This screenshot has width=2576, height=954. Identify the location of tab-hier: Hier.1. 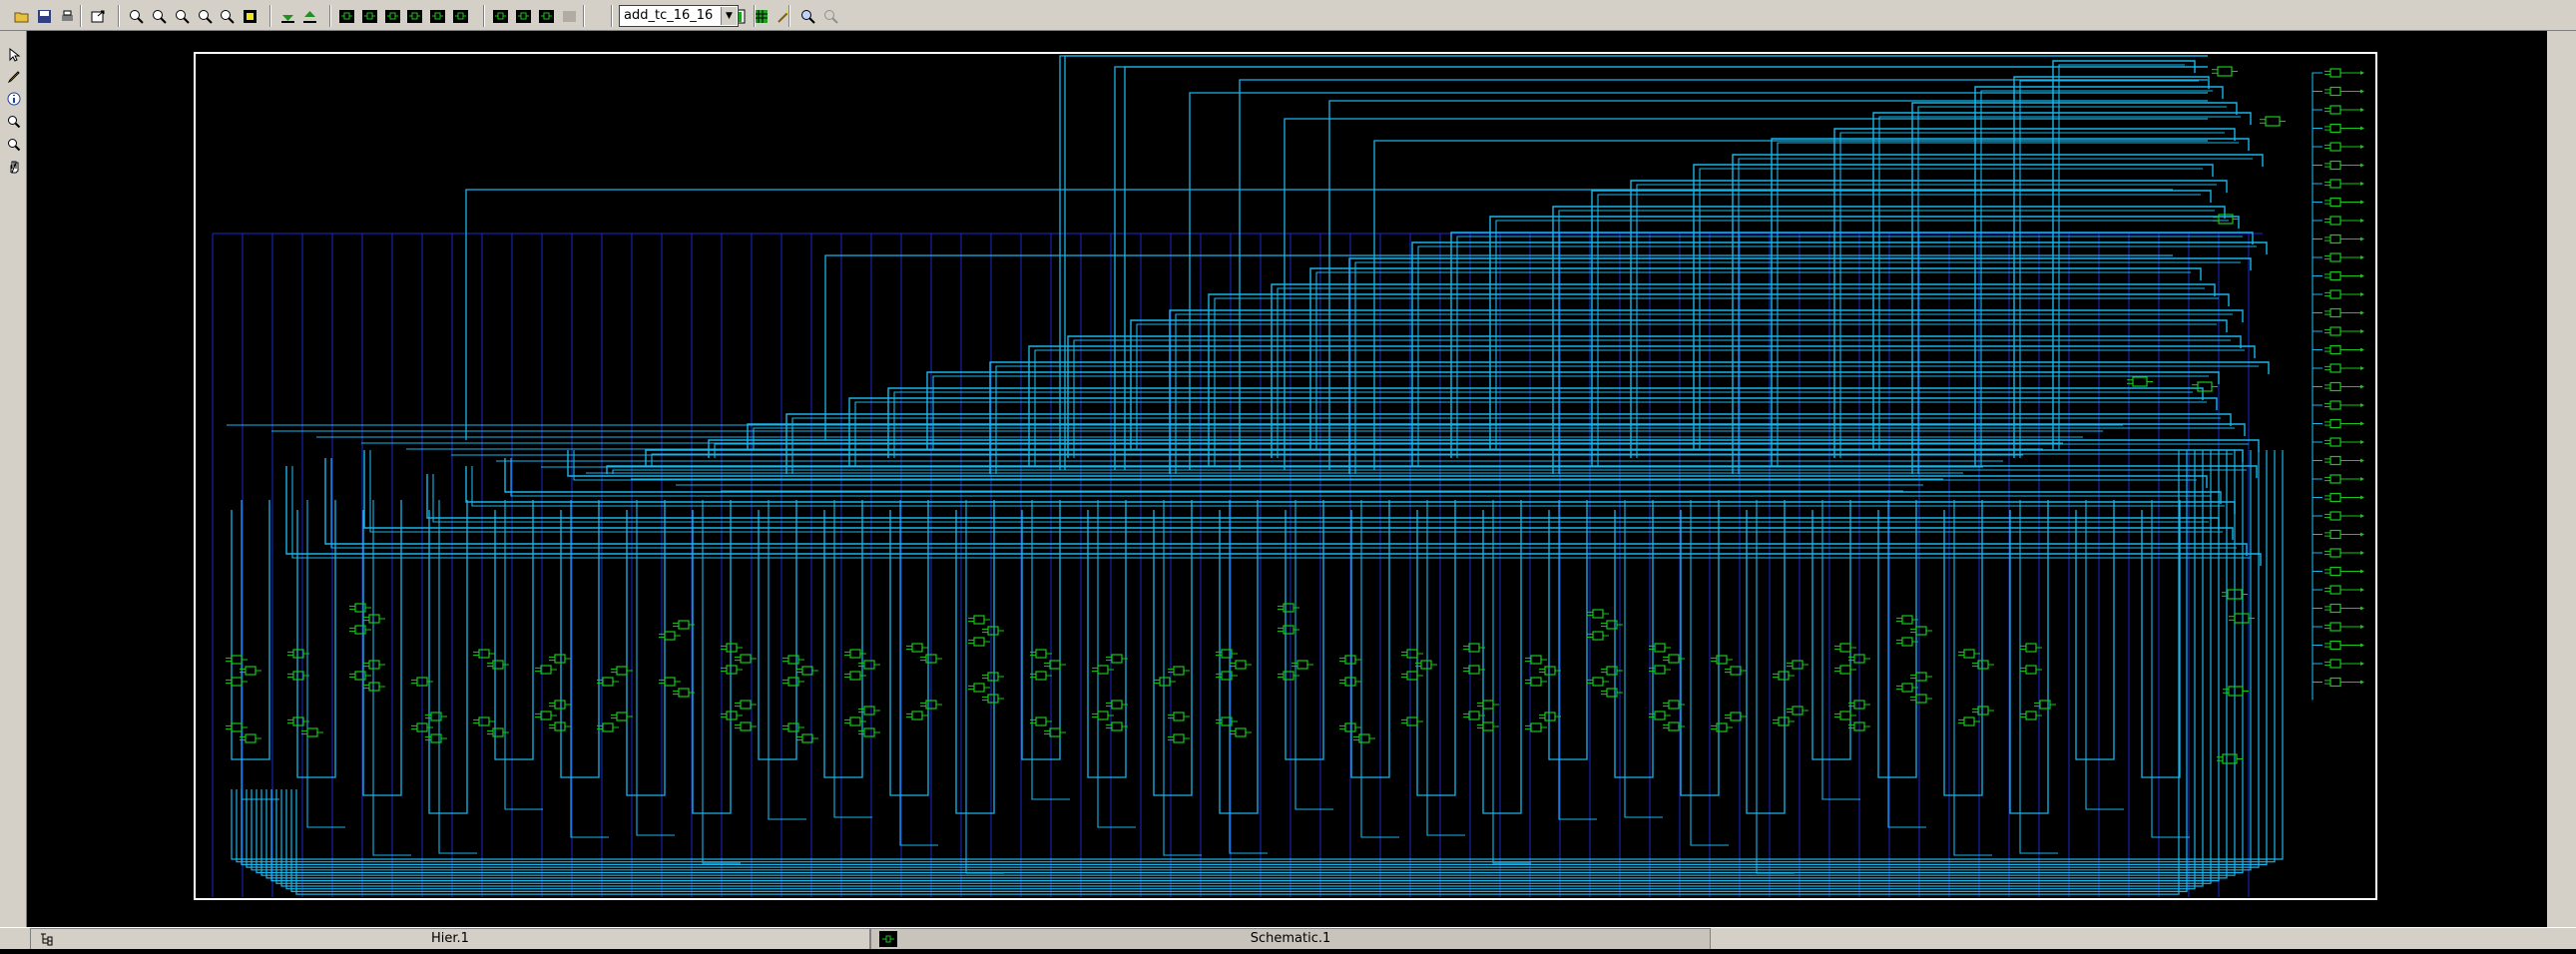
(450, 938).